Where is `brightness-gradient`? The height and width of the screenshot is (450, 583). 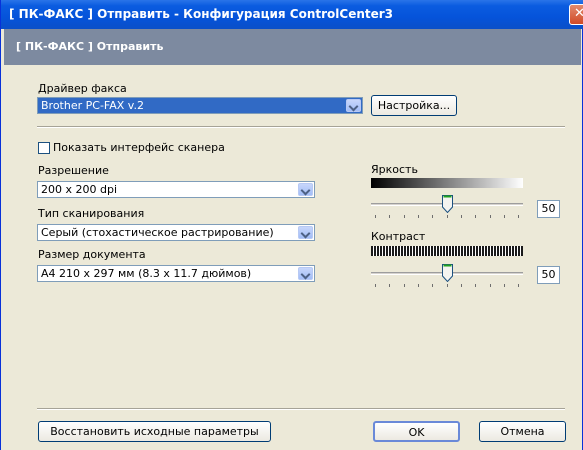
brightness-gradient is located at coordinates (447, 183).